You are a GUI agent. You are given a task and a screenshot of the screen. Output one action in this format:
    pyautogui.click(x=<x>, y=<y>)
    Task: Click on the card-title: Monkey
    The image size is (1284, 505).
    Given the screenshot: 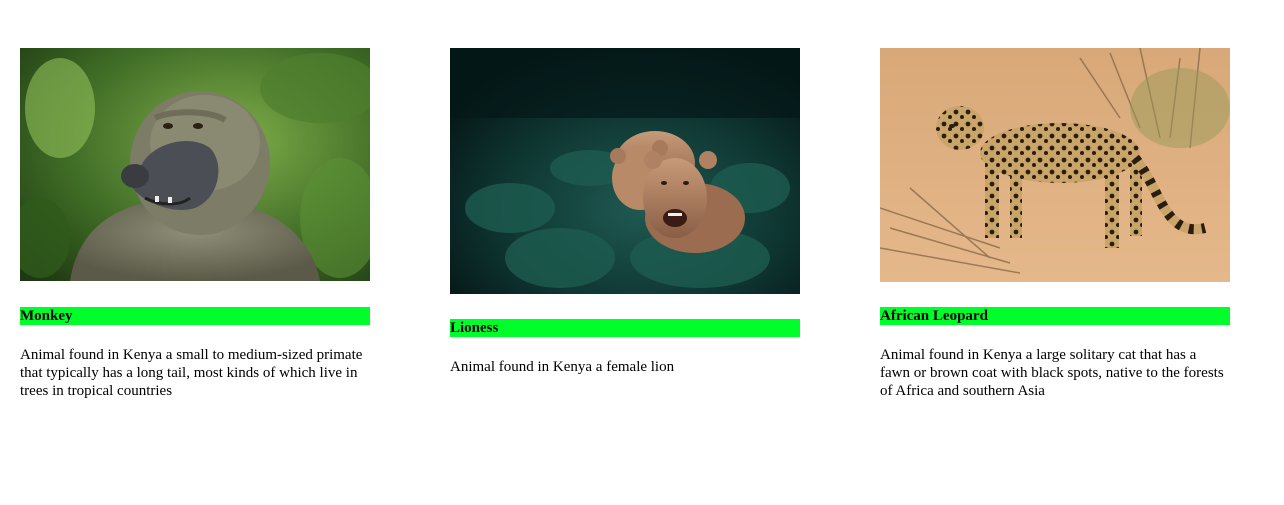 What is the action you would take?
    pyautogui.click(x=195, y=316)
    